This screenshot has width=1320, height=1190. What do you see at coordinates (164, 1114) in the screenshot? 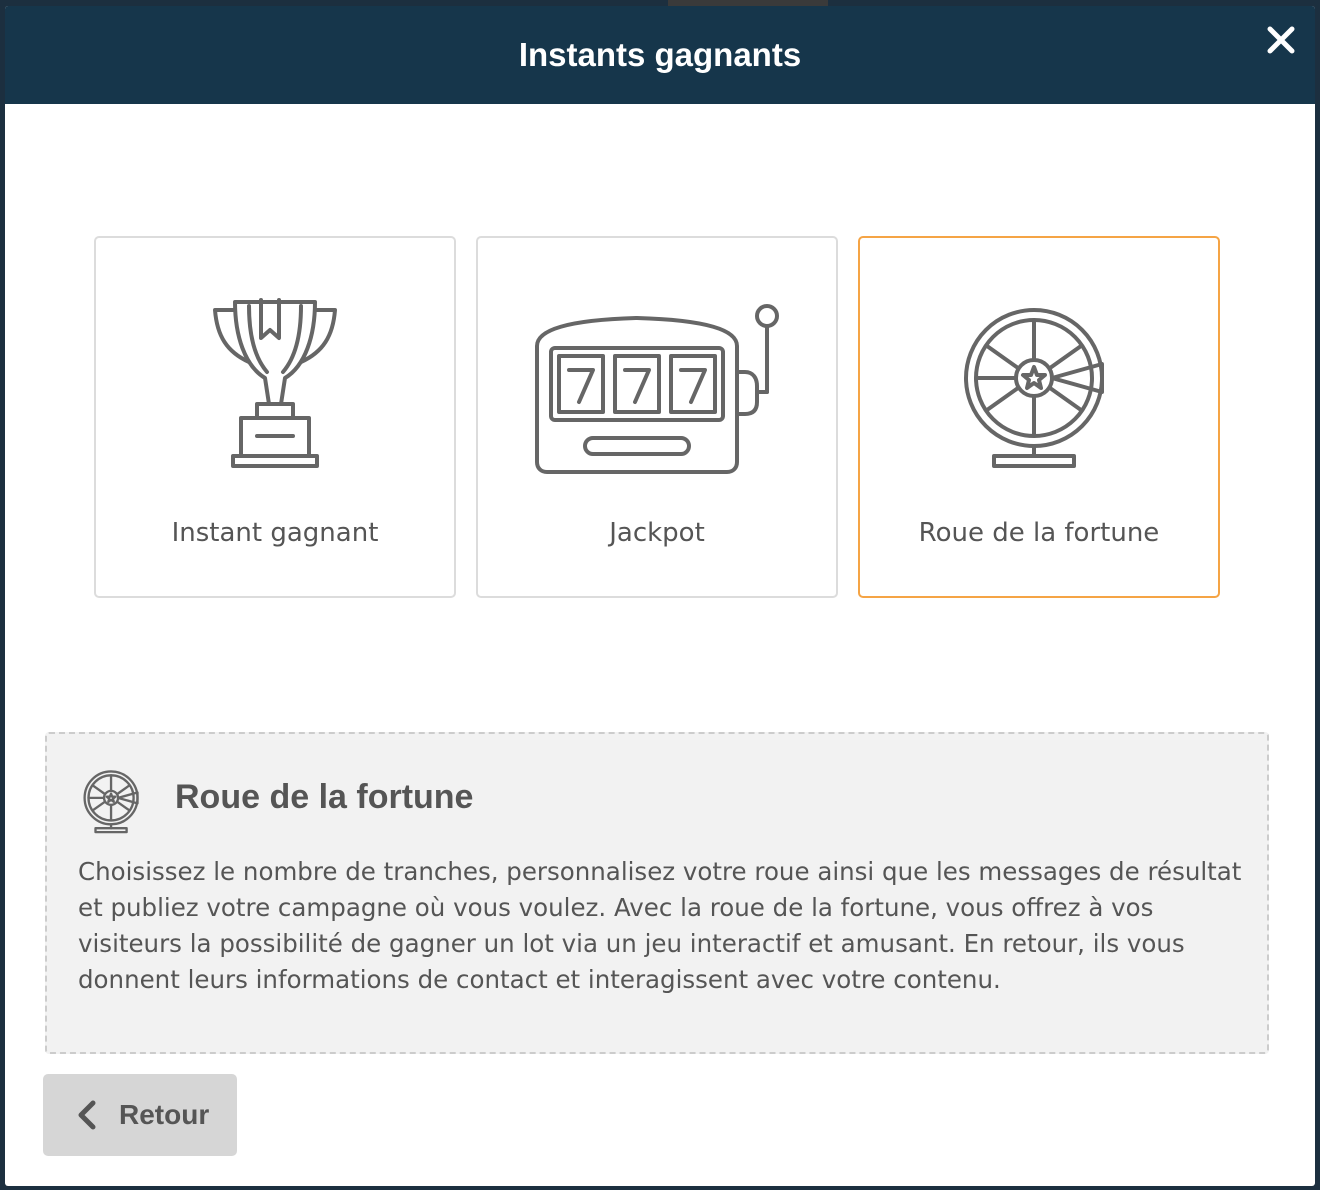
I see `back-button-label: Retour` at bounding box center [164, 1114].